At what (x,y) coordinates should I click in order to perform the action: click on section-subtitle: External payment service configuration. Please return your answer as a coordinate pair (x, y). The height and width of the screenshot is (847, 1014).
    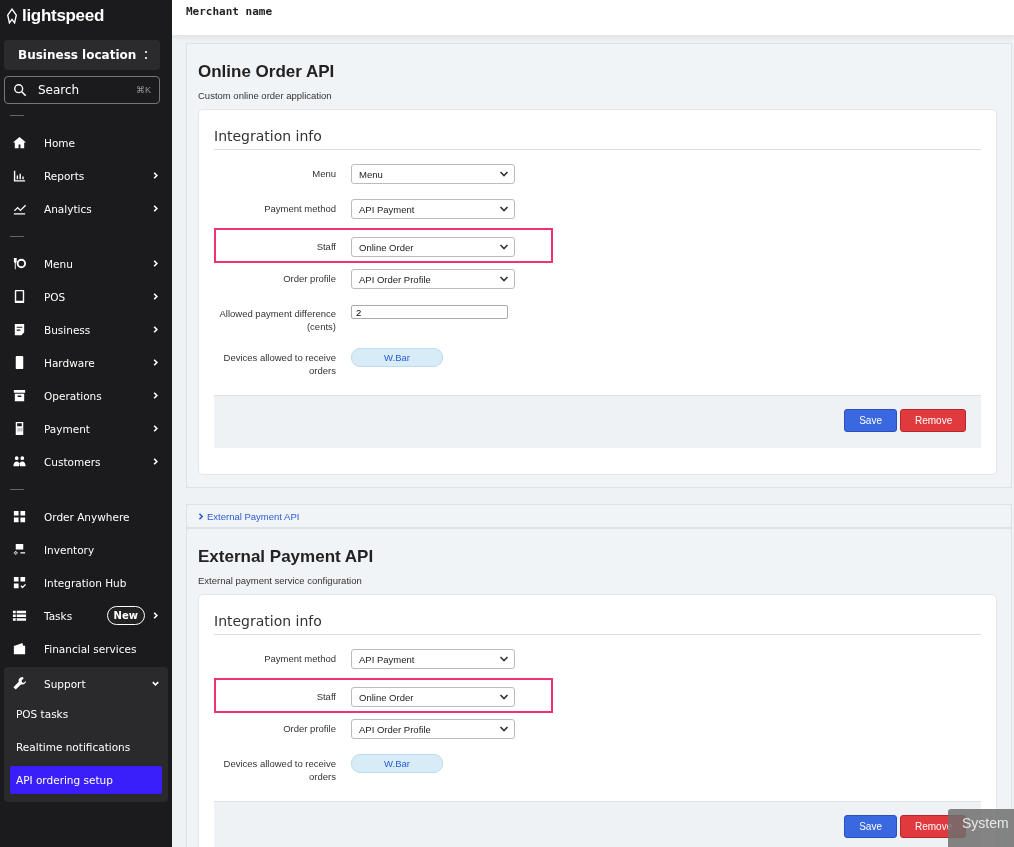
    Looking at the image, I should click on (280, 580).